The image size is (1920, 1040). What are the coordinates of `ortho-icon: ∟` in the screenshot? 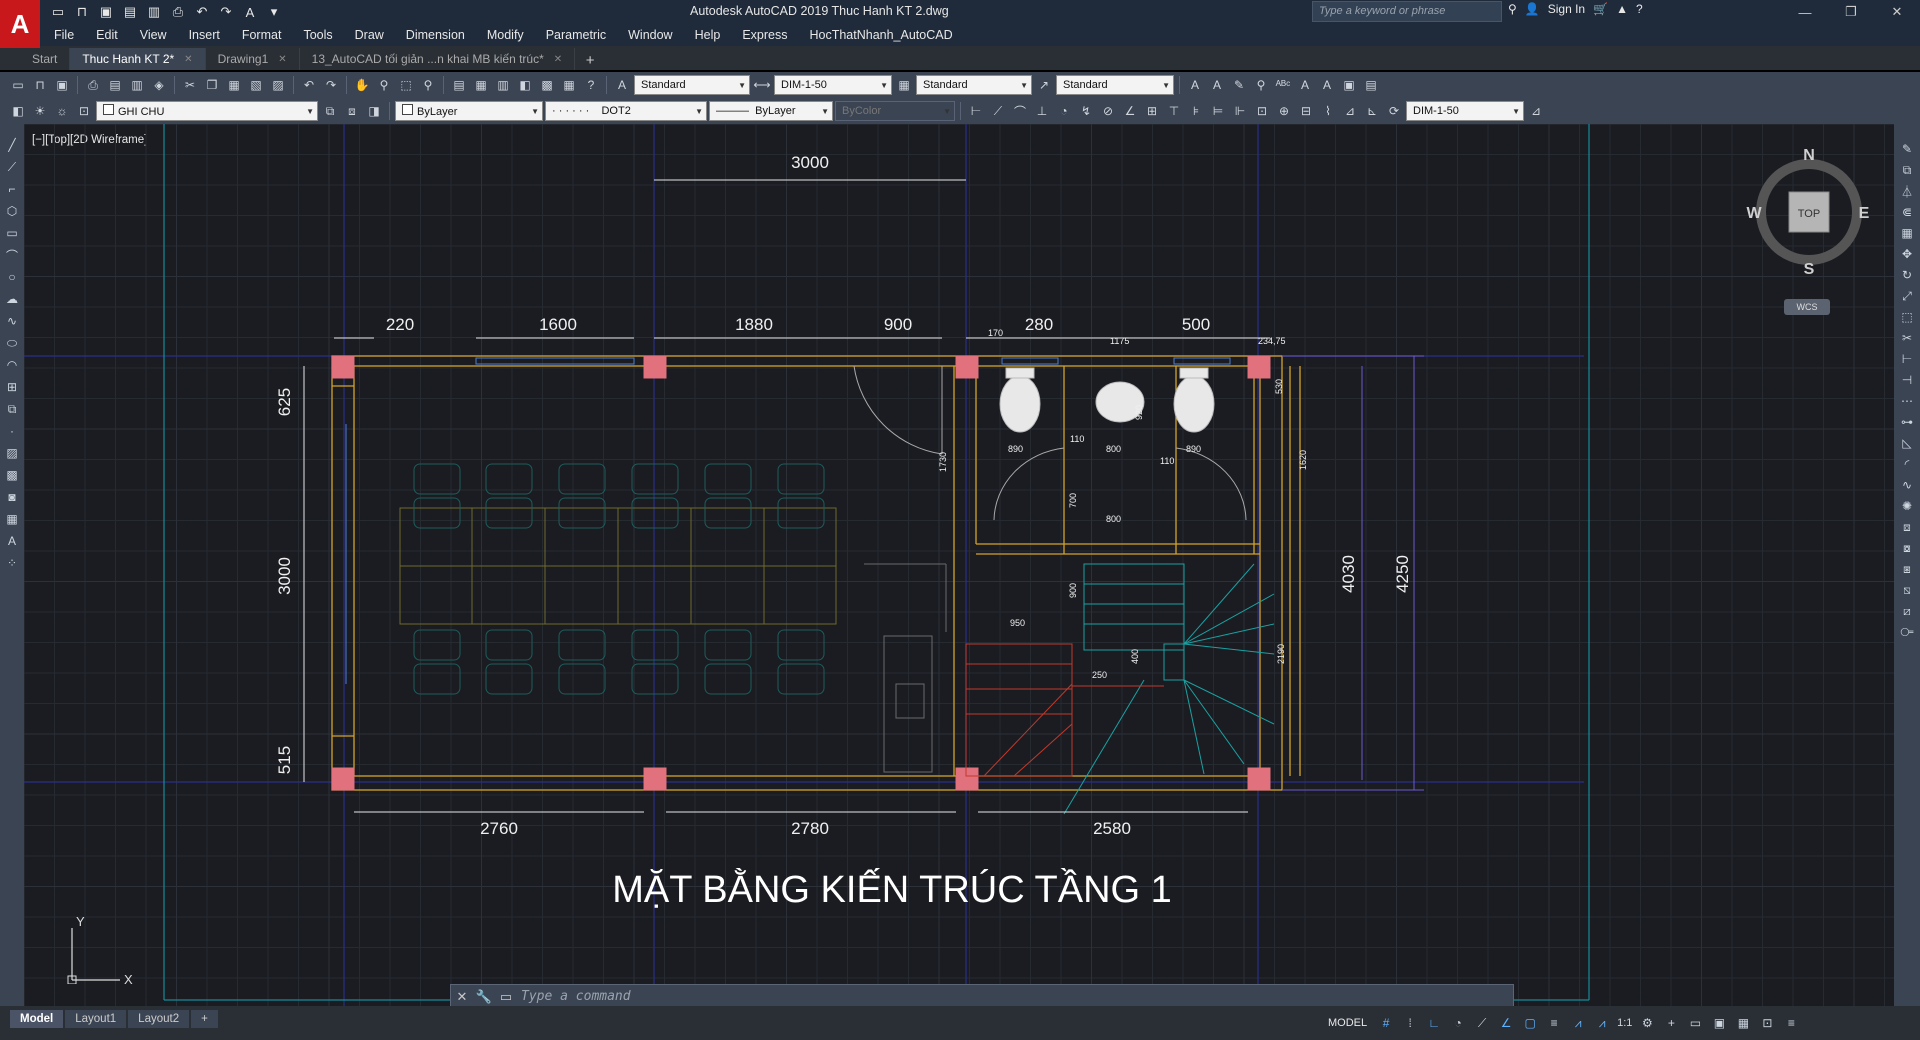 It's located at (1434, 1023).